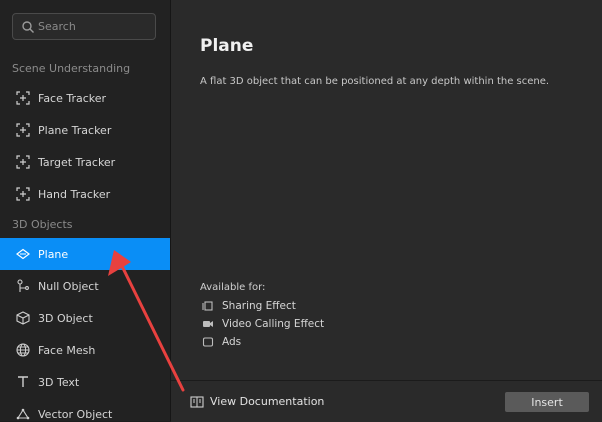  I want to click on sidebar-item-plane-tracker: Plane Tracker, so click(85, 130).